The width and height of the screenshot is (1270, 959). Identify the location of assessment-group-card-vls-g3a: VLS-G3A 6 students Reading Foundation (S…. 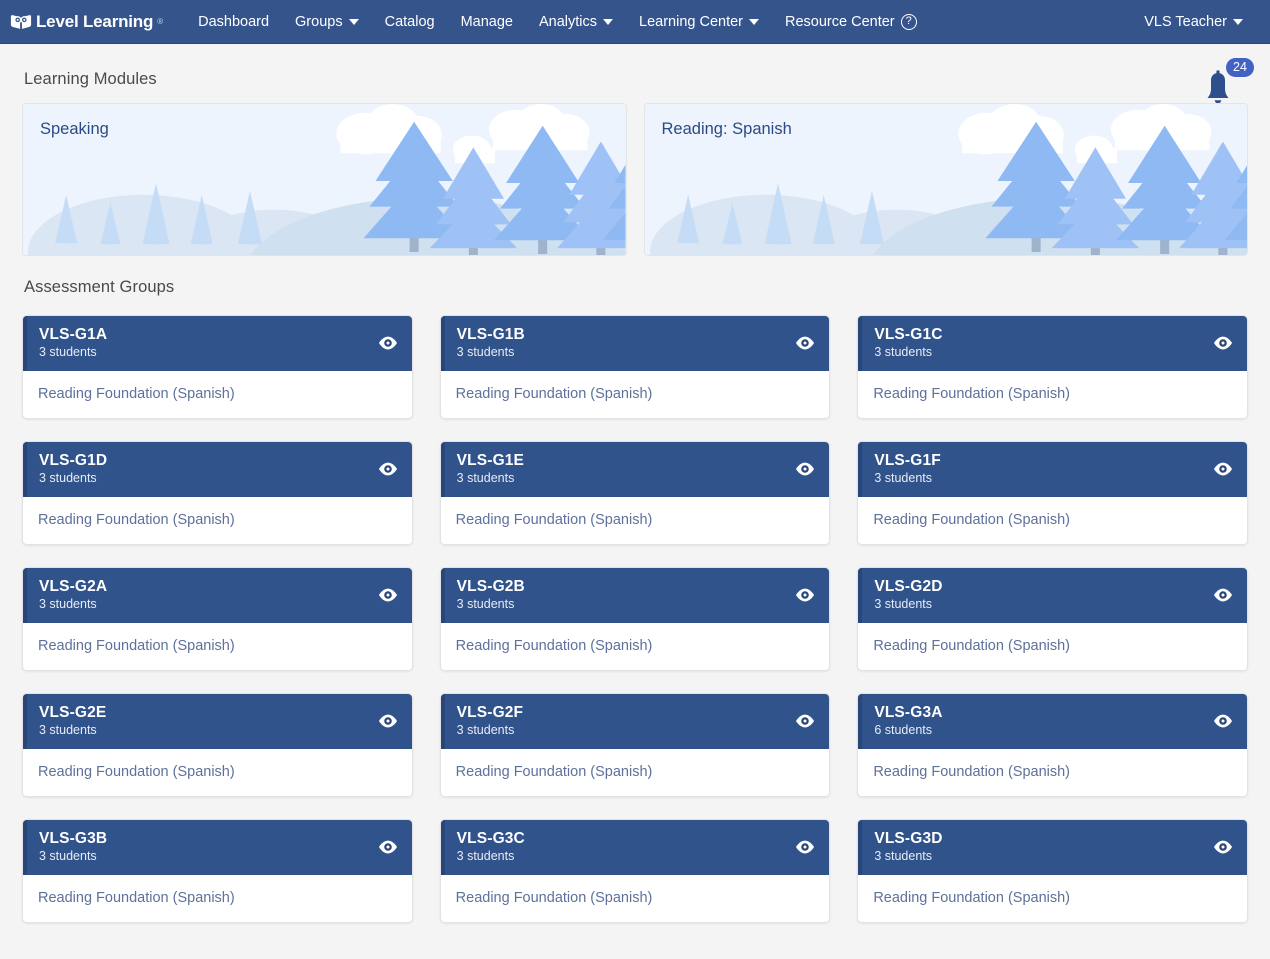
(1052, 745).